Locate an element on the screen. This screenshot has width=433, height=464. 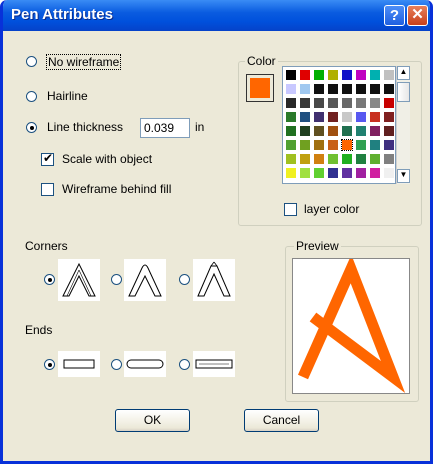
bevel-corner-icon is located at coordinates (214, 280).